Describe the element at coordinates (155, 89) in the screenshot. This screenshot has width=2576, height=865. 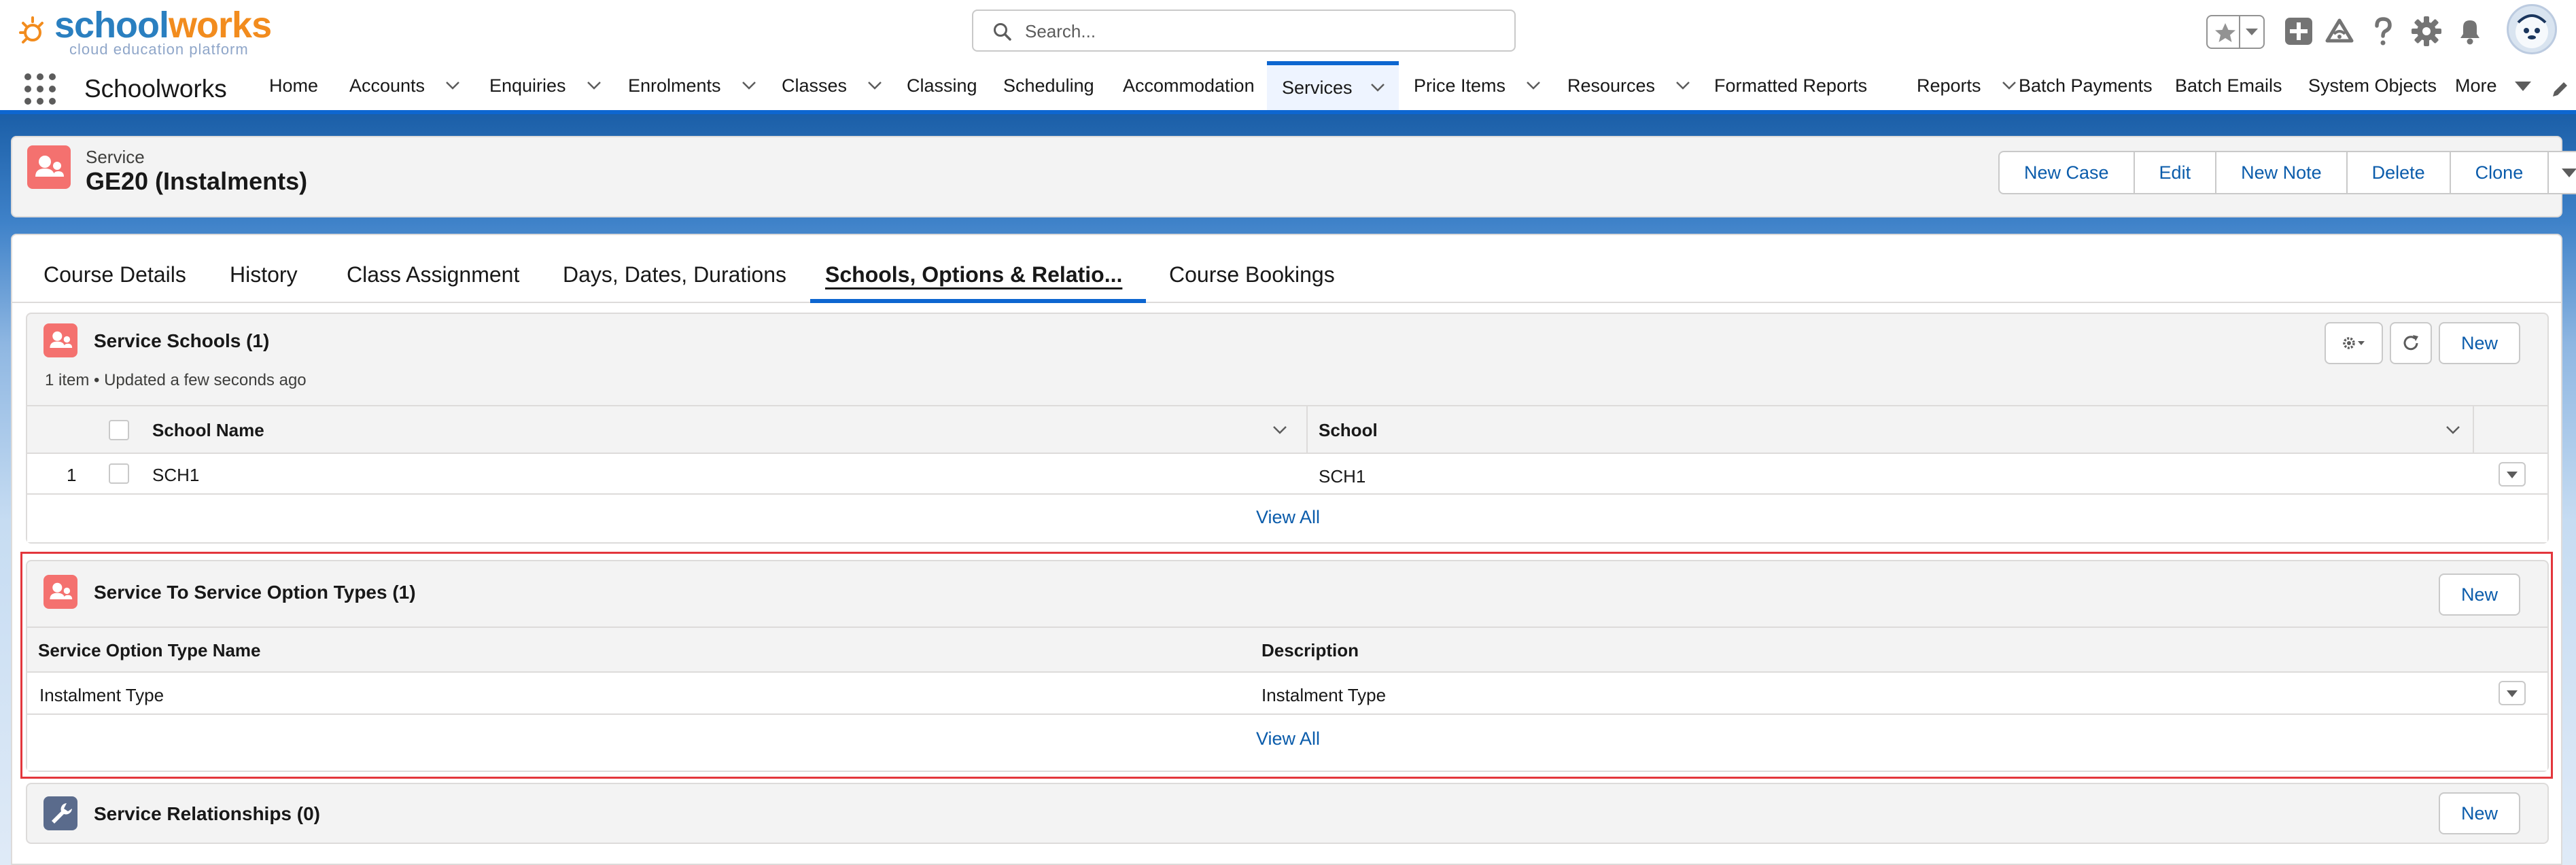
I see `app-name: Schoolworks` at that location.